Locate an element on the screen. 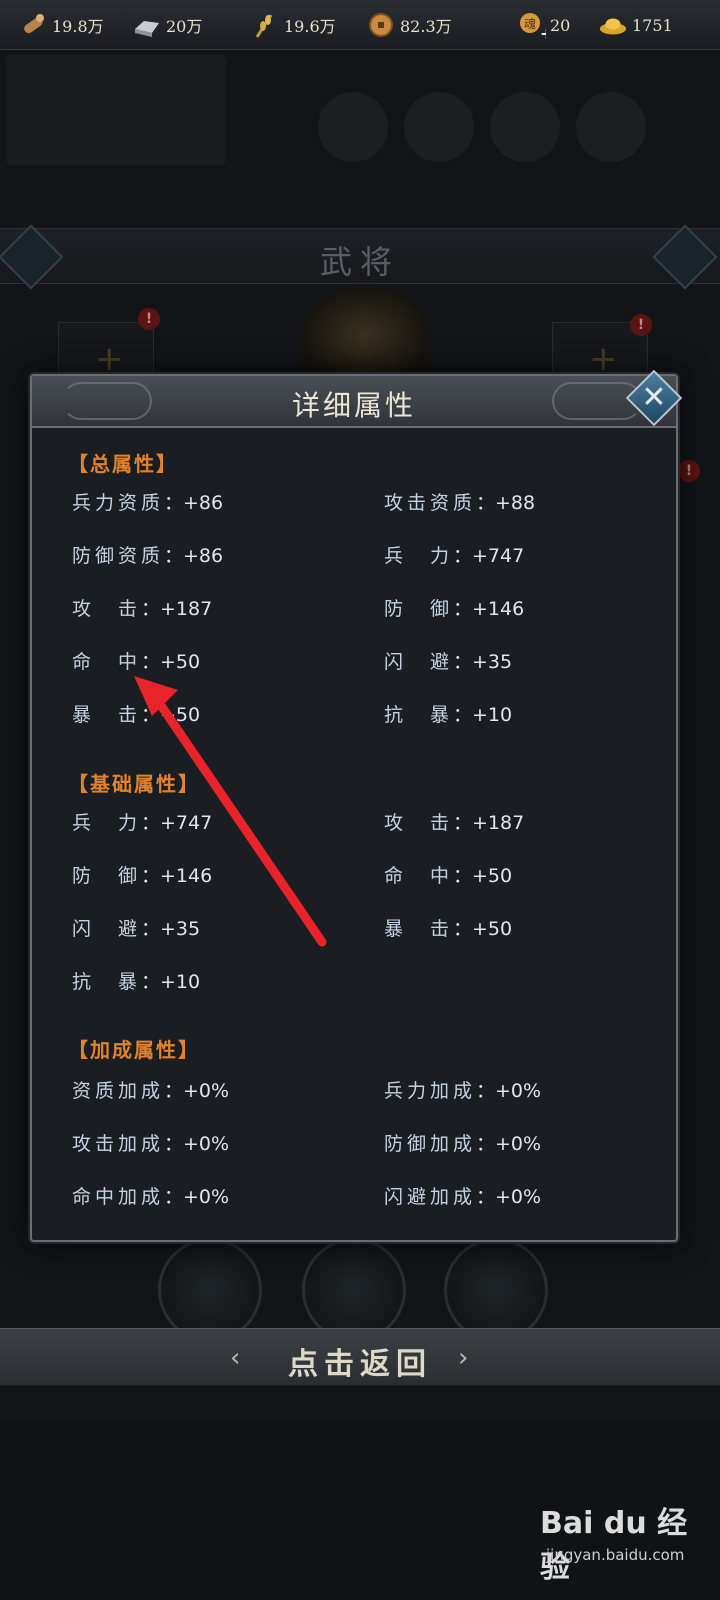  iron-icon is located at coordinates (147, 25).